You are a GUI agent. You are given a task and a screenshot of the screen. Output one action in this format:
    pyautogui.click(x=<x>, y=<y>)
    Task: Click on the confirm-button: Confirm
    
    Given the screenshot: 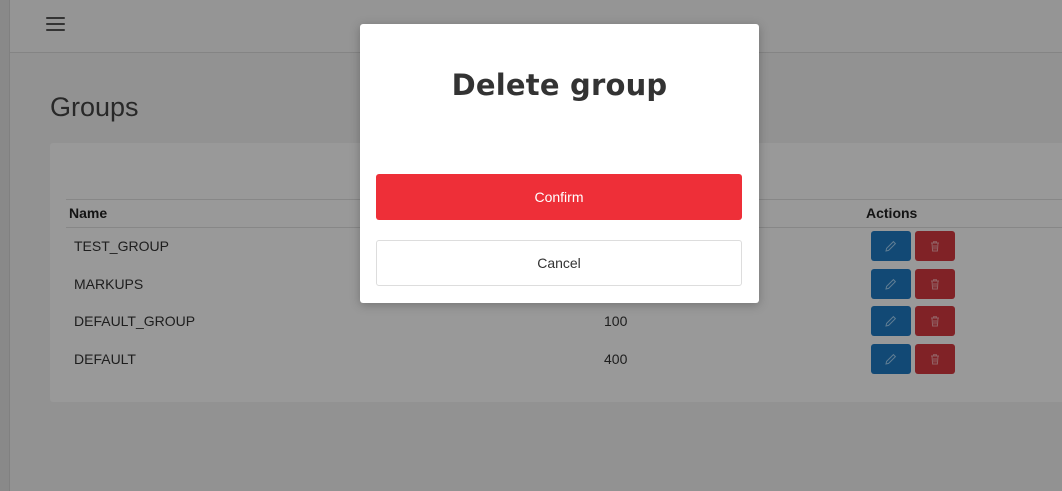 What is the action you would take?
    pyautogui.click(x=559, y=197)
    